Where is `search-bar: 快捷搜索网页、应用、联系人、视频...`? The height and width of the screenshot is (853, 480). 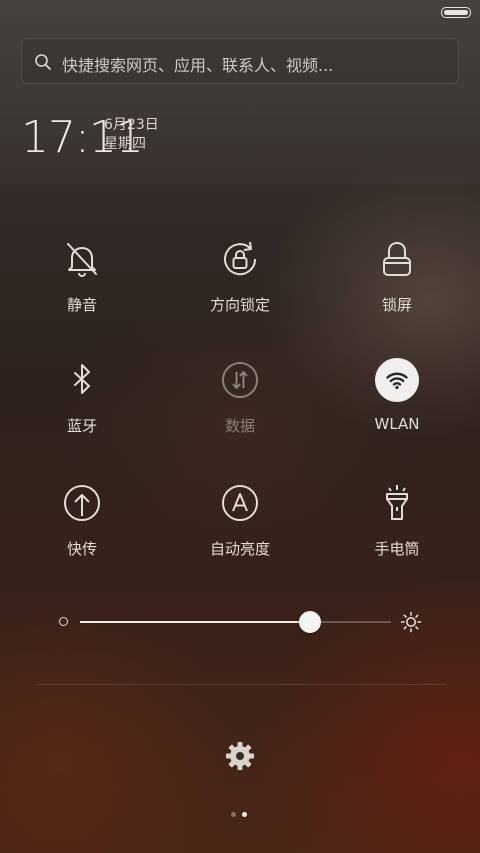 search-bar: 快捷搜索网页、应用、联系人、视频... is located at coordinates (240, 61).